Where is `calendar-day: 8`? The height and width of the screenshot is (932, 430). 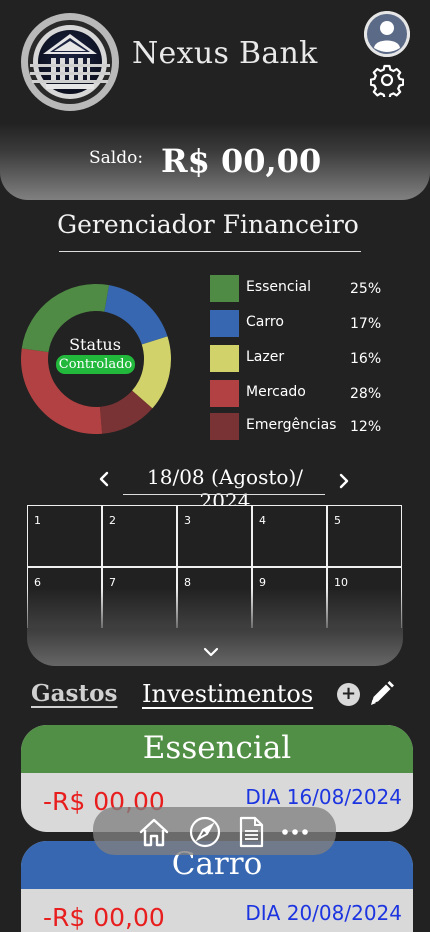 calendar-day: 8 is located at coordinates (214, 598).